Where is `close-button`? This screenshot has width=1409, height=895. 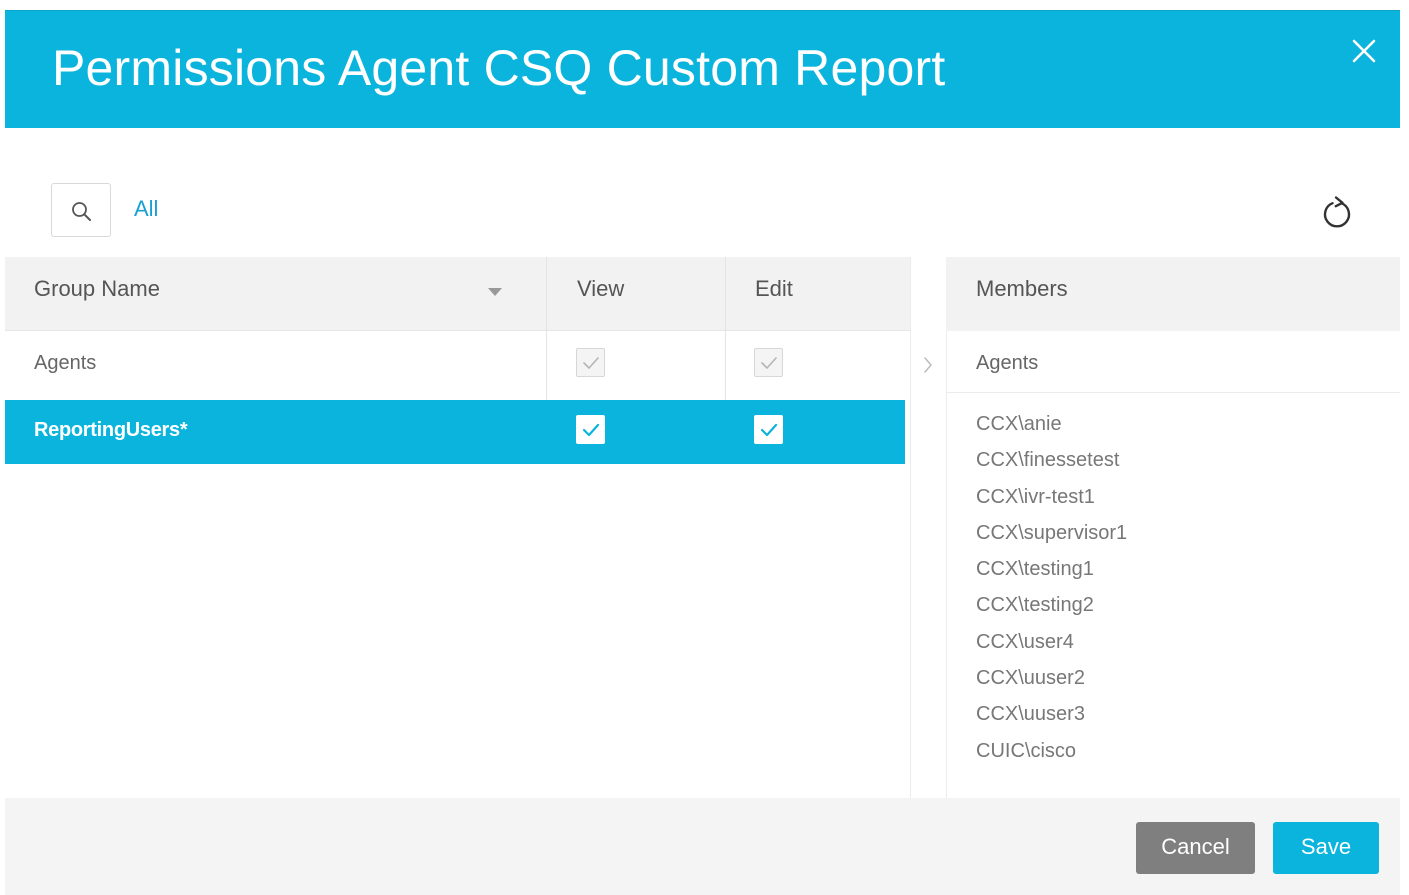 close-button is located at coordinates (1364, 51).